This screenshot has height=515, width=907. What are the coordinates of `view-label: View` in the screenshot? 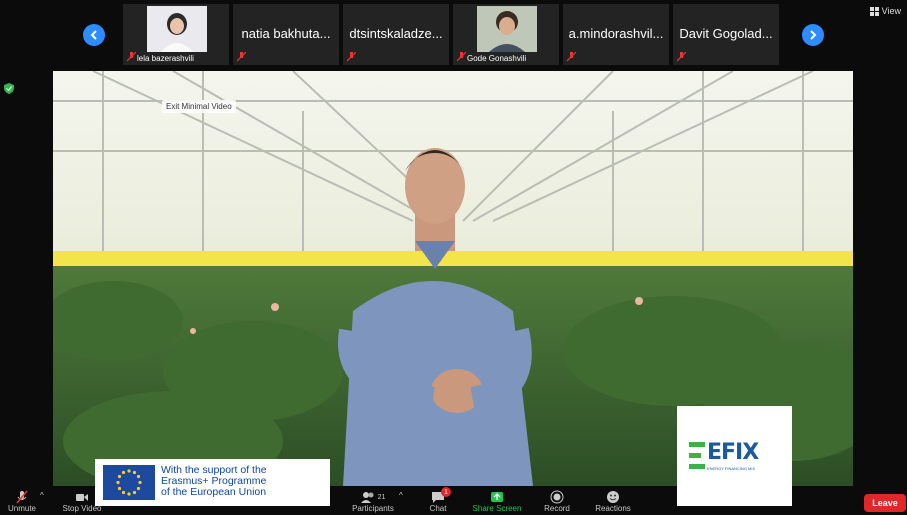 It's located at (891, 11).